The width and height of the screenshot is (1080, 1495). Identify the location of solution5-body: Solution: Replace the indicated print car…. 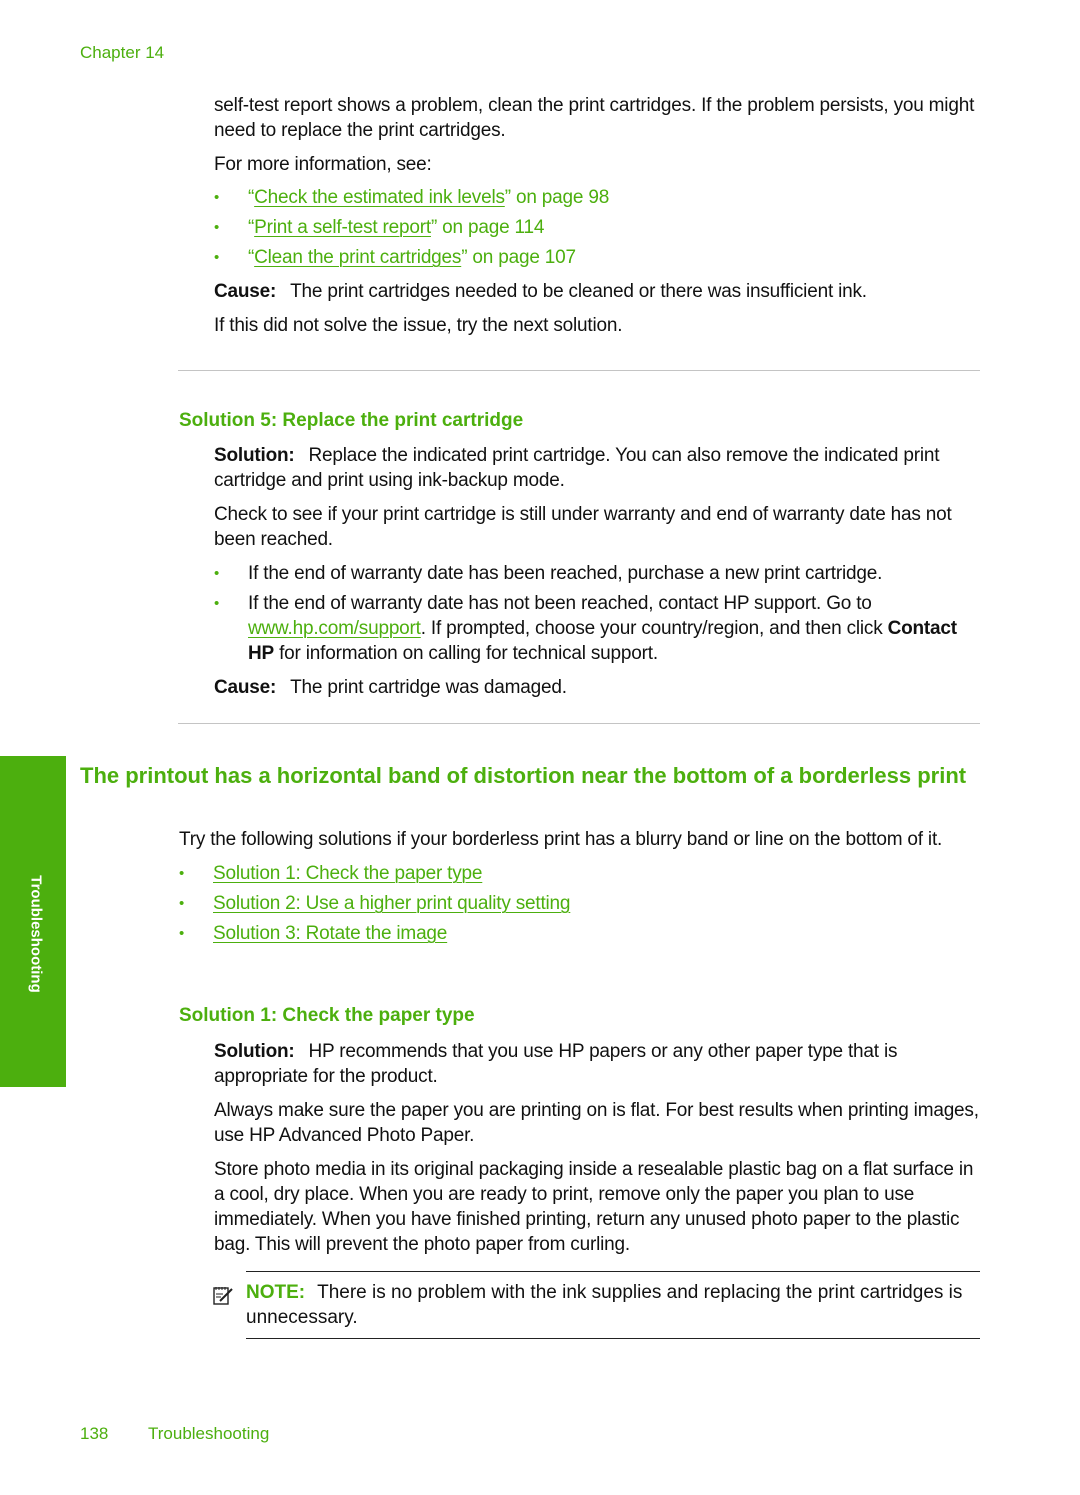
(599, 576).